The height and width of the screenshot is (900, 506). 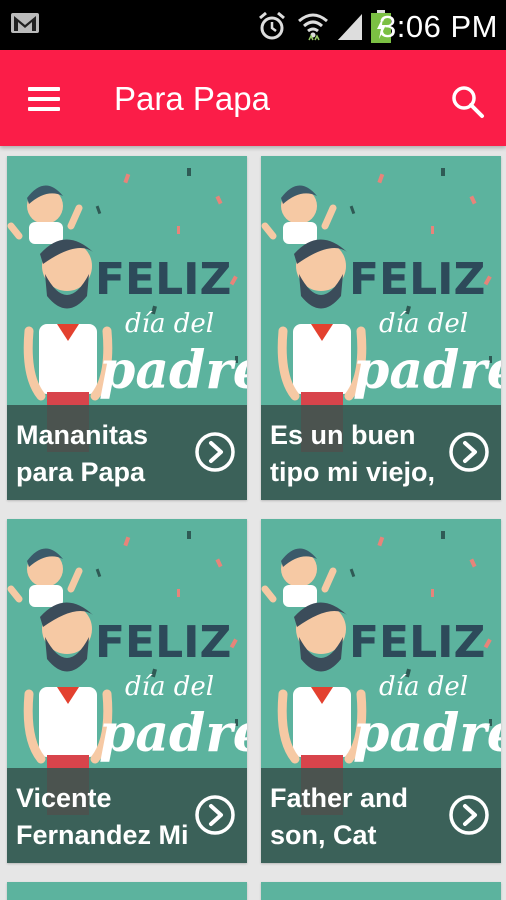 I want to click on app-bar: Para Papa, so click(x=253, y=98).